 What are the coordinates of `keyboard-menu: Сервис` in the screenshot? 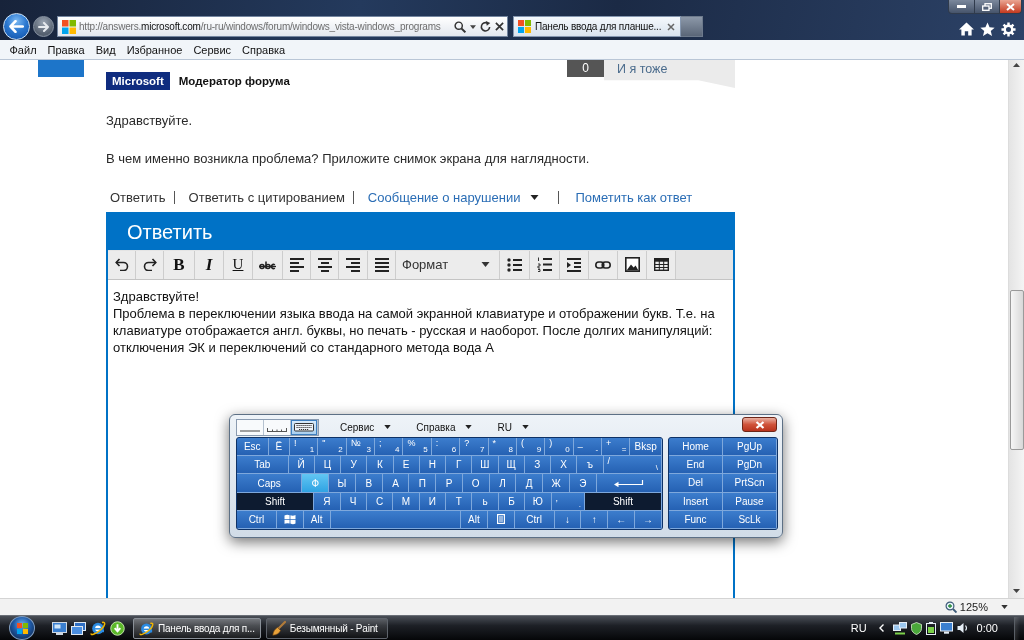 It's located at (366, 427).